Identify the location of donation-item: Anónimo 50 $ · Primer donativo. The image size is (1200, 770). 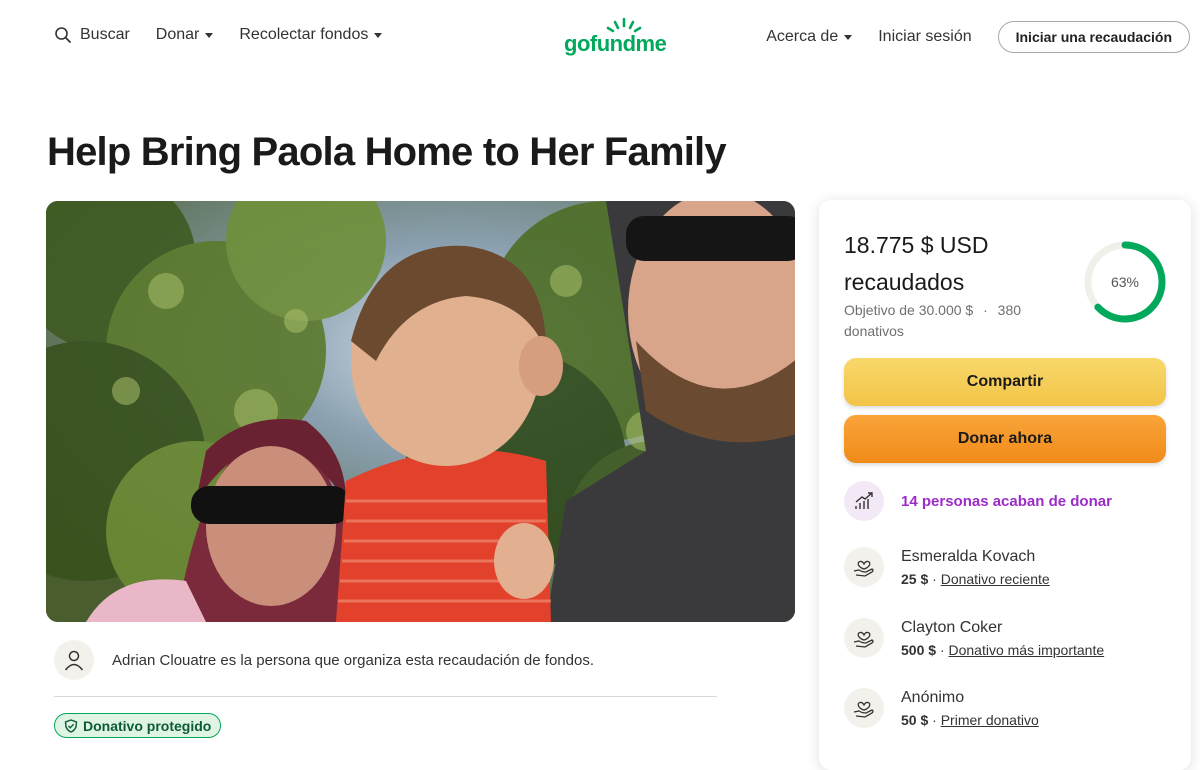
(941, 710).